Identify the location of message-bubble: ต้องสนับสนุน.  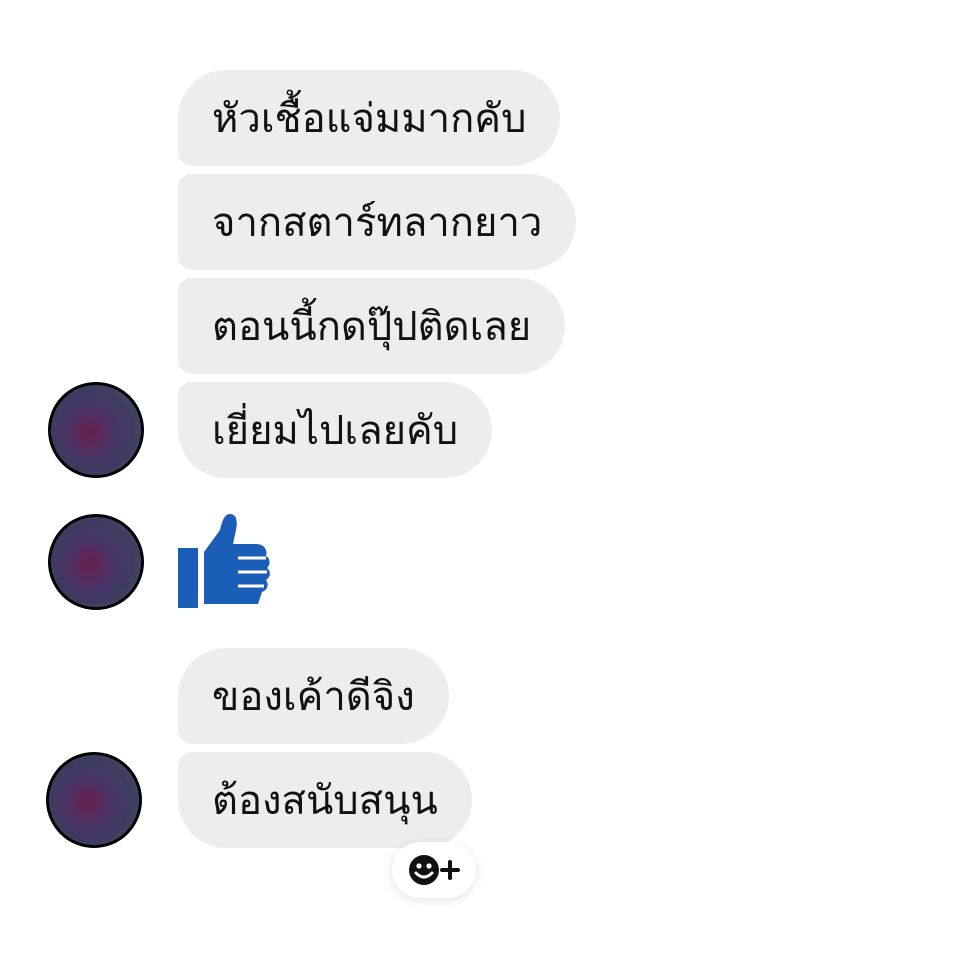
(325, 800).